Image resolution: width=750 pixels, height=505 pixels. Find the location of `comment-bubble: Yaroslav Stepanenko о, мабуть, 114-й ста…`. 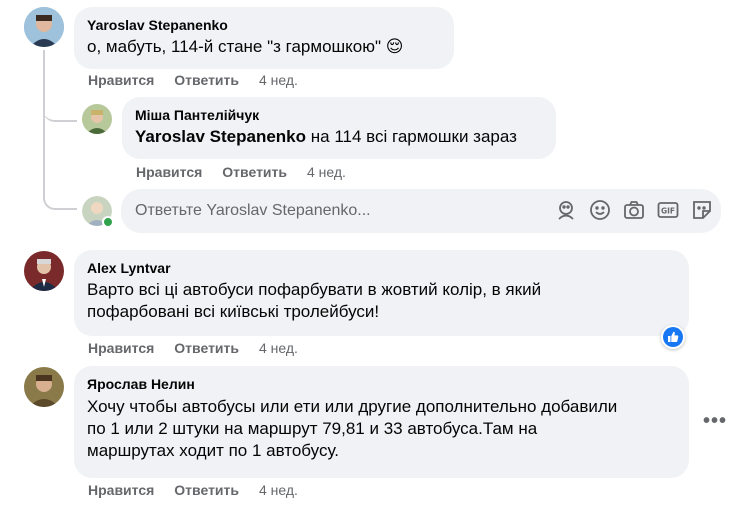

comment-bubble: Yaroslav Stepanenko о, мабуть, 114-й ста… is located at coordinates (264, 38).